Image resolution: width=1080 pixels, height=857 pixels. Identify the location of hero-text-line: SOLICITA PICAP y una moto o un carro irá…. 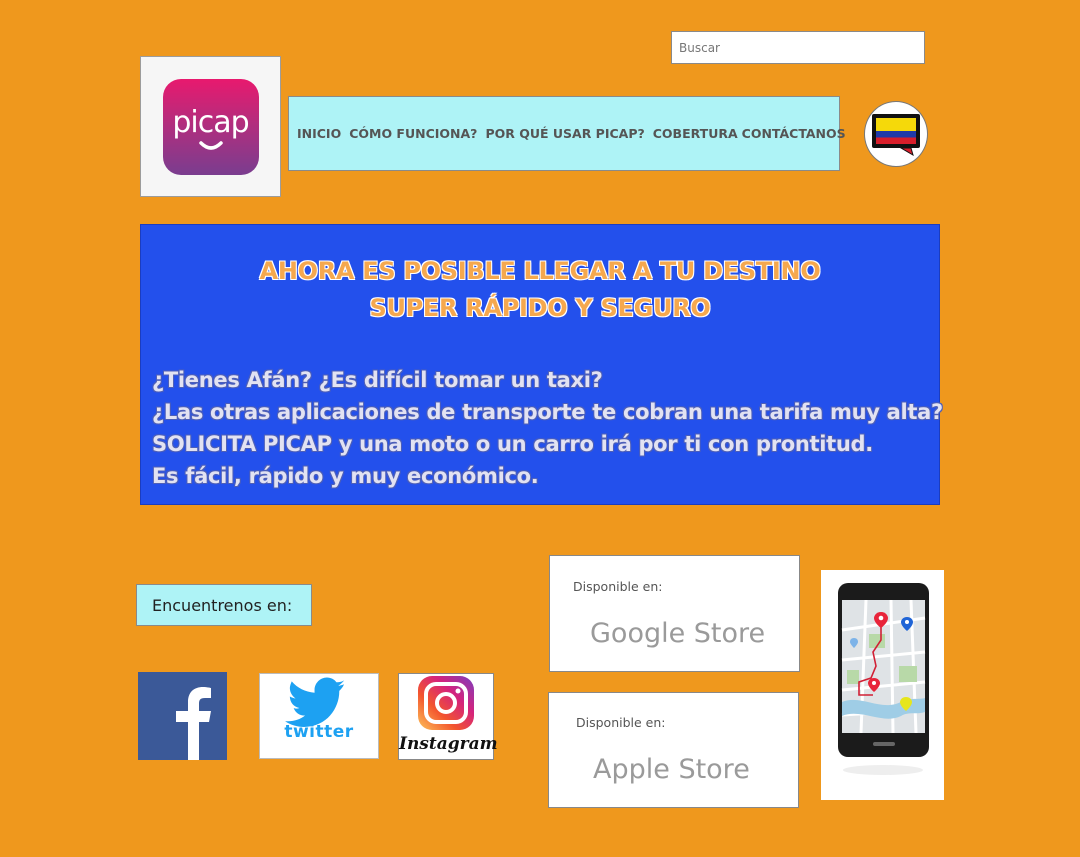
(512, 444).